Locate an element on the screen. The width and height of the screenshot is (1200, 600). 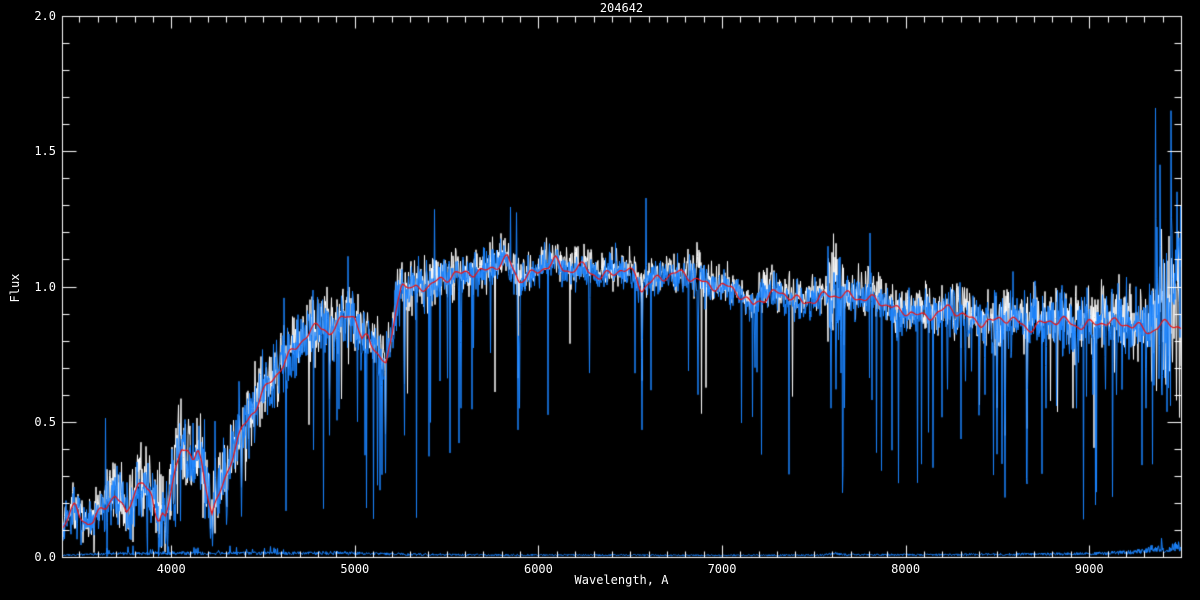
x-tick-label: 6000 is located at coordinates (538, 569).